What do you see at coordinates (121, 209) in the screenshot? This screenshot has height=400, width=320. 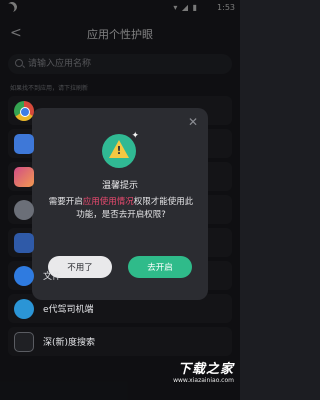 I see `dialog-message: 需要开启应用使用情况权限才能使用此功能，是否去开启权限?` at bounding box center [121, 209].